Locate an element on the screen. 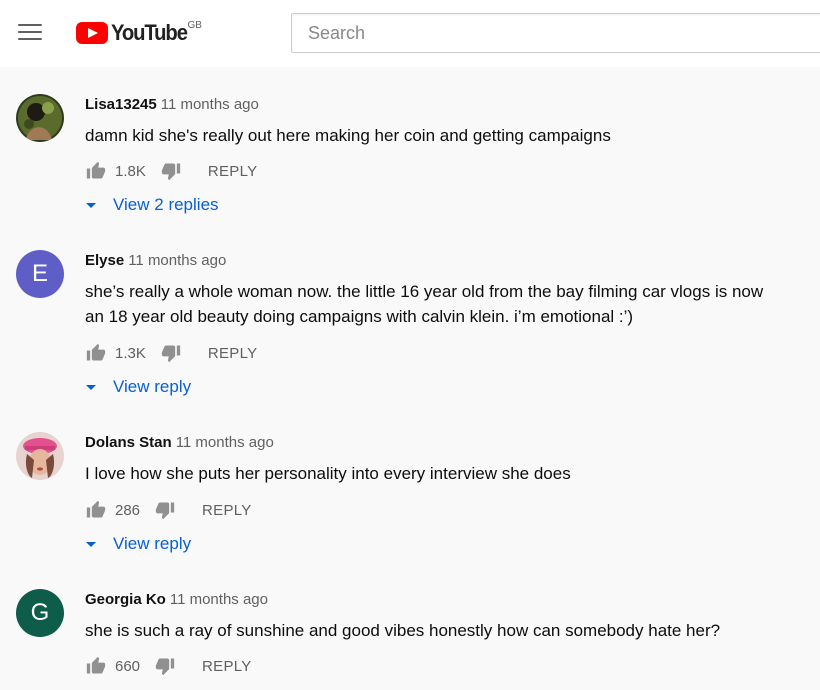  like-count: 1.3K is located at coordinates (130, 353).